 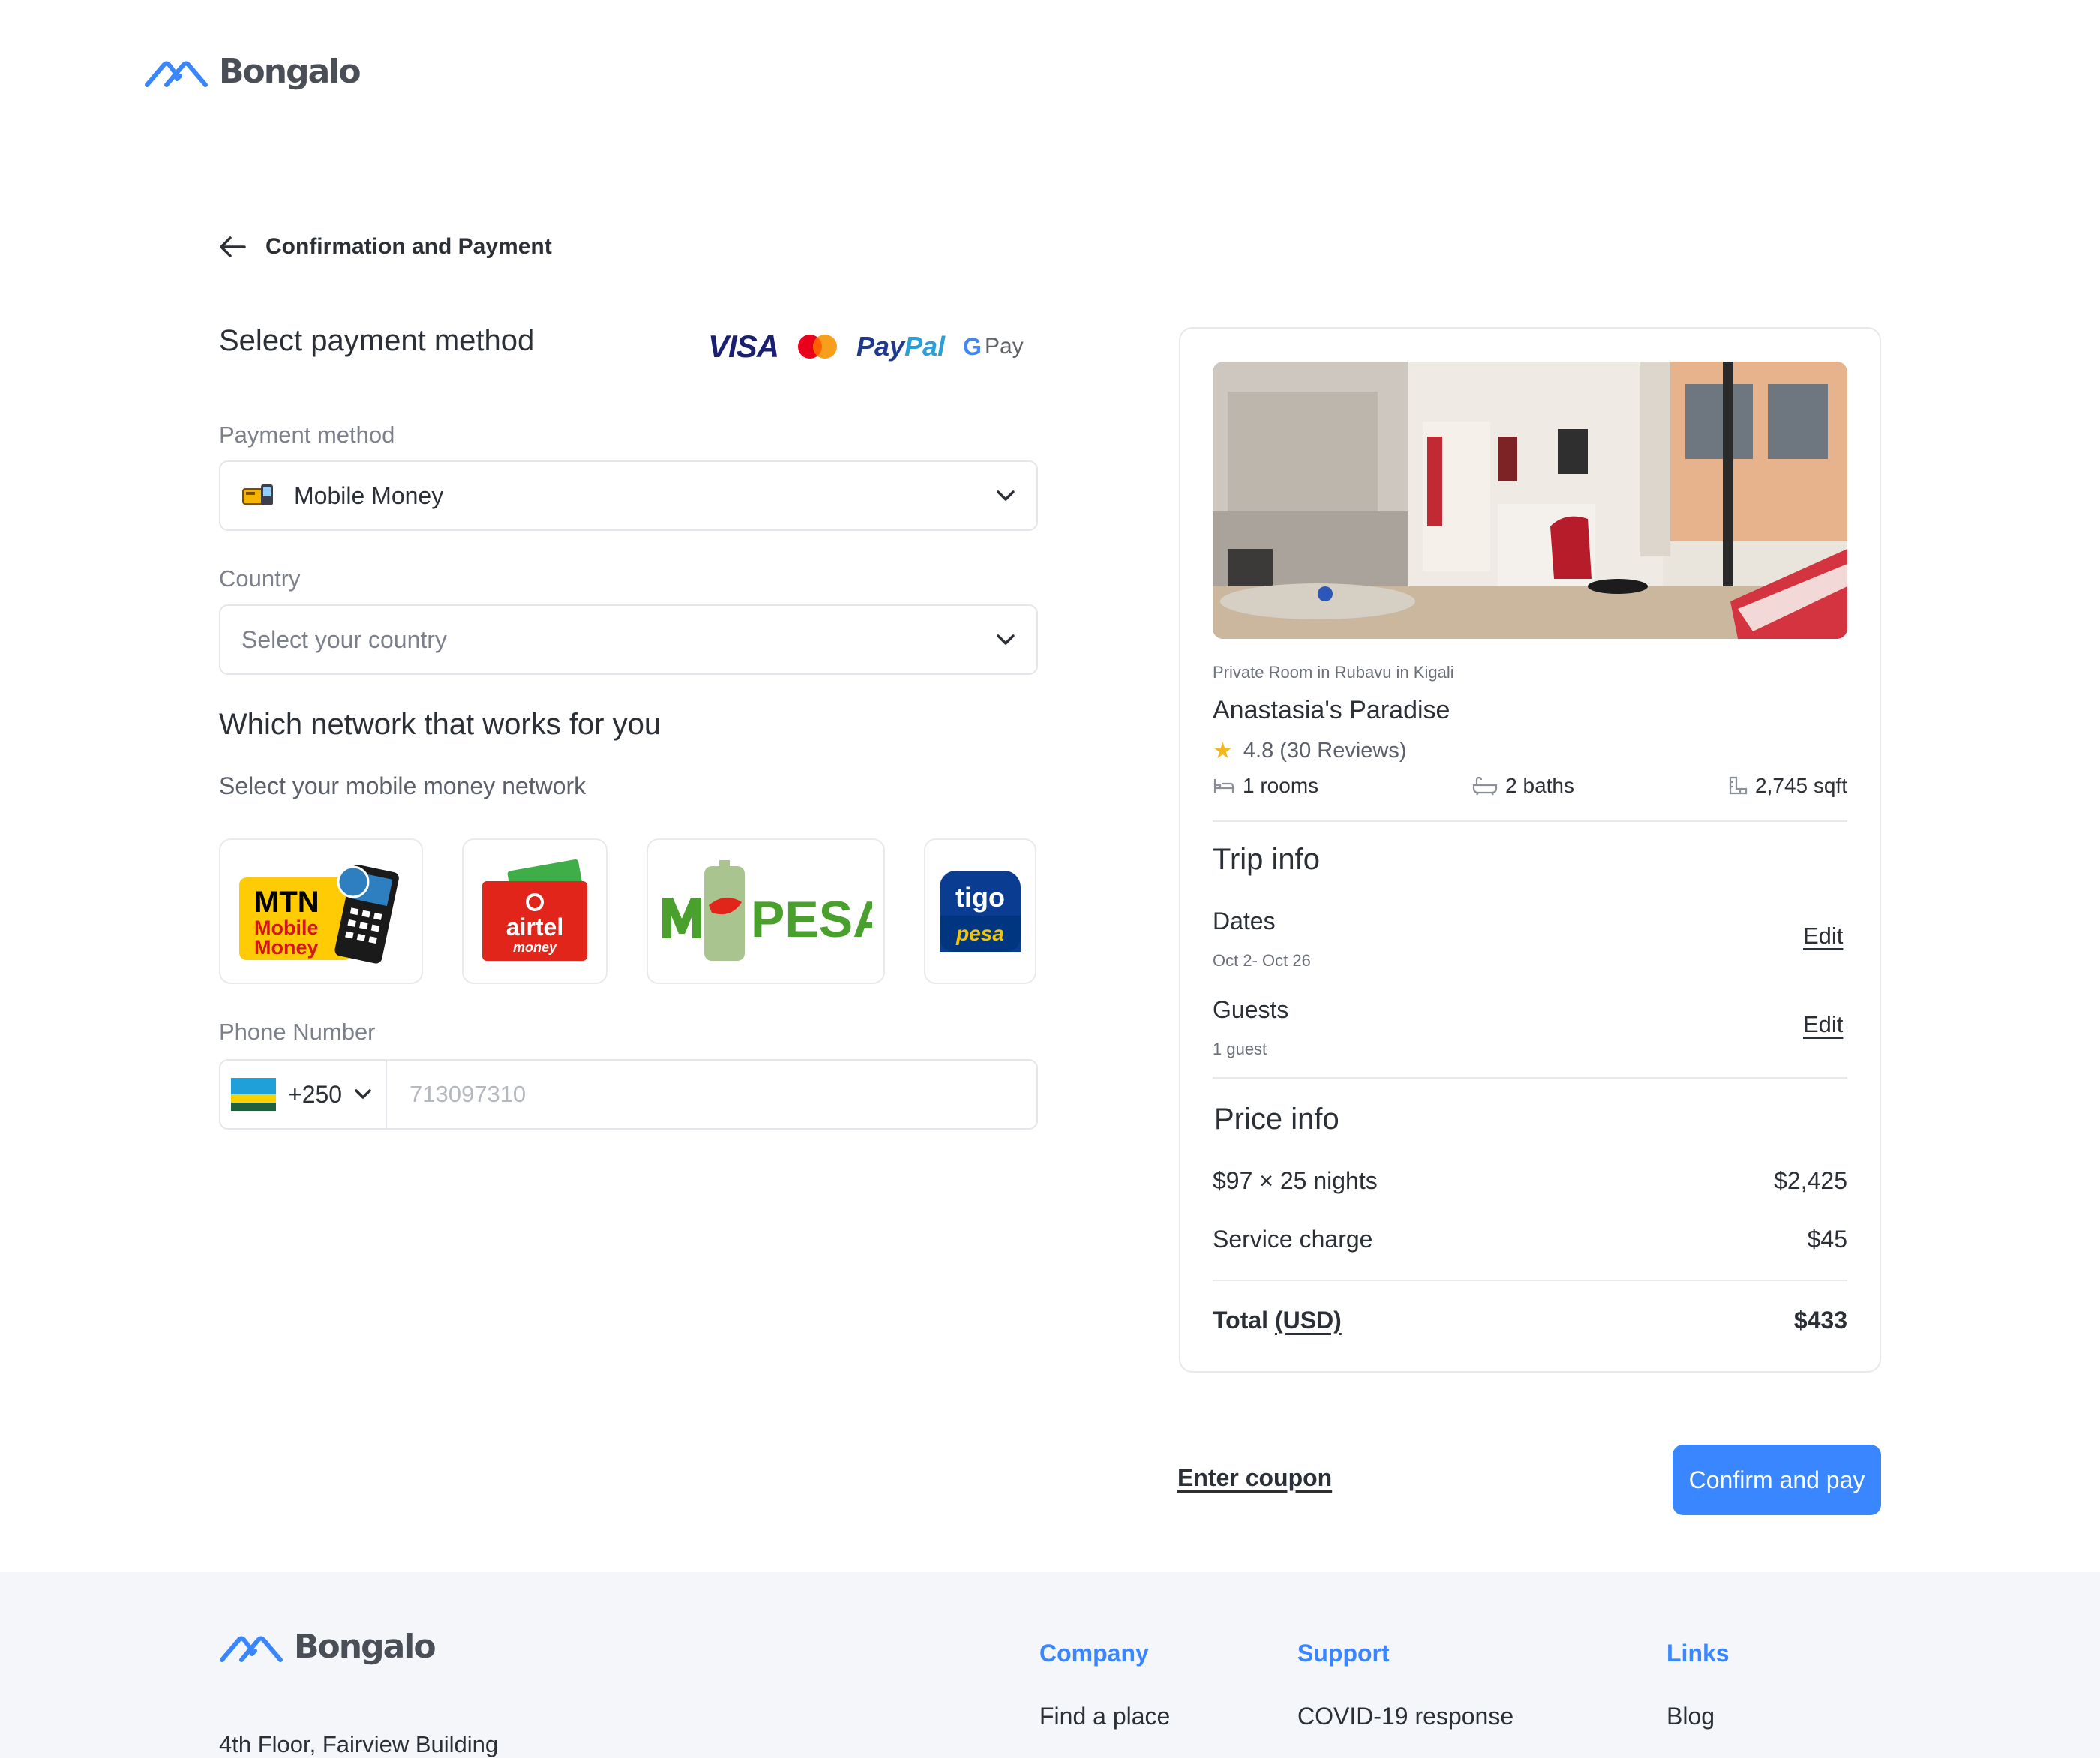 What do you see at coordinates (377, 340) in the screenshot?
I see `payment-heading: Select payment method` at bounding box center [377, 340].